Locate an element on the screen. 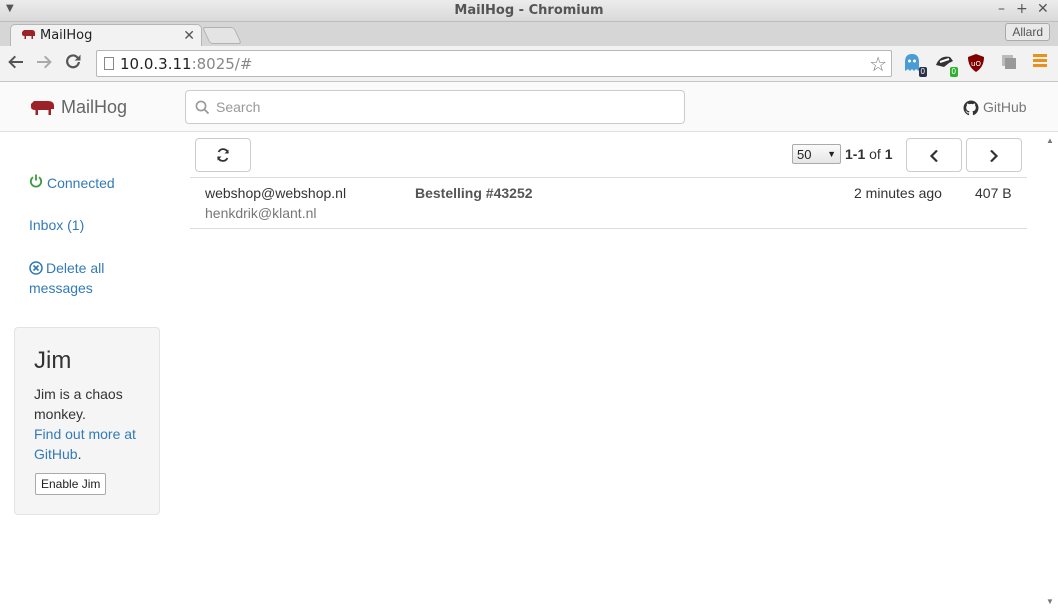  page-size-select: 50 ▼ is located at coordinates (816, 154).